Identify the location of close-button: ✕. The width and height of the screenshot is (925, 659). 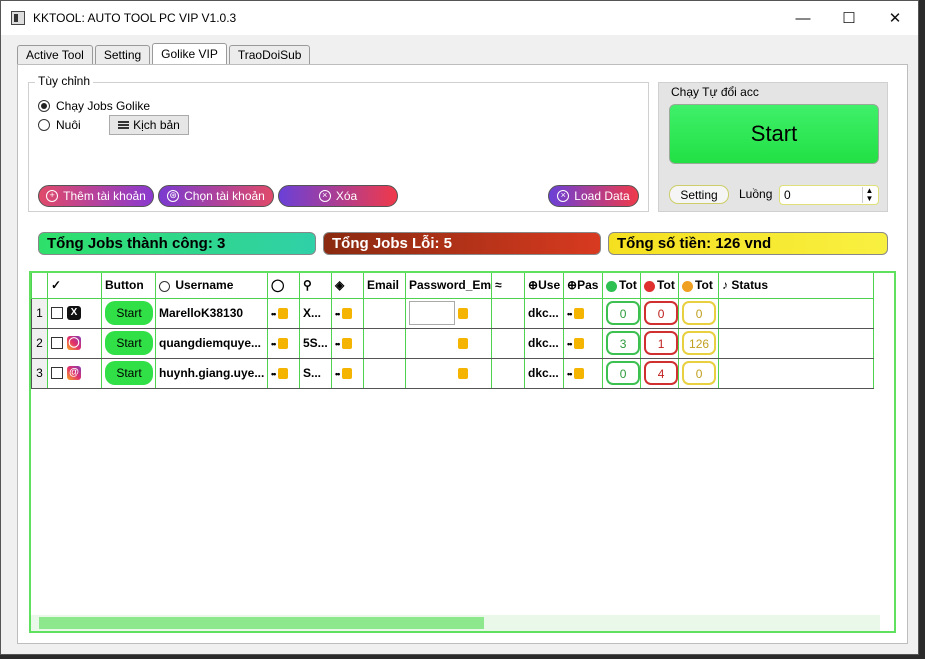
(895, 18).